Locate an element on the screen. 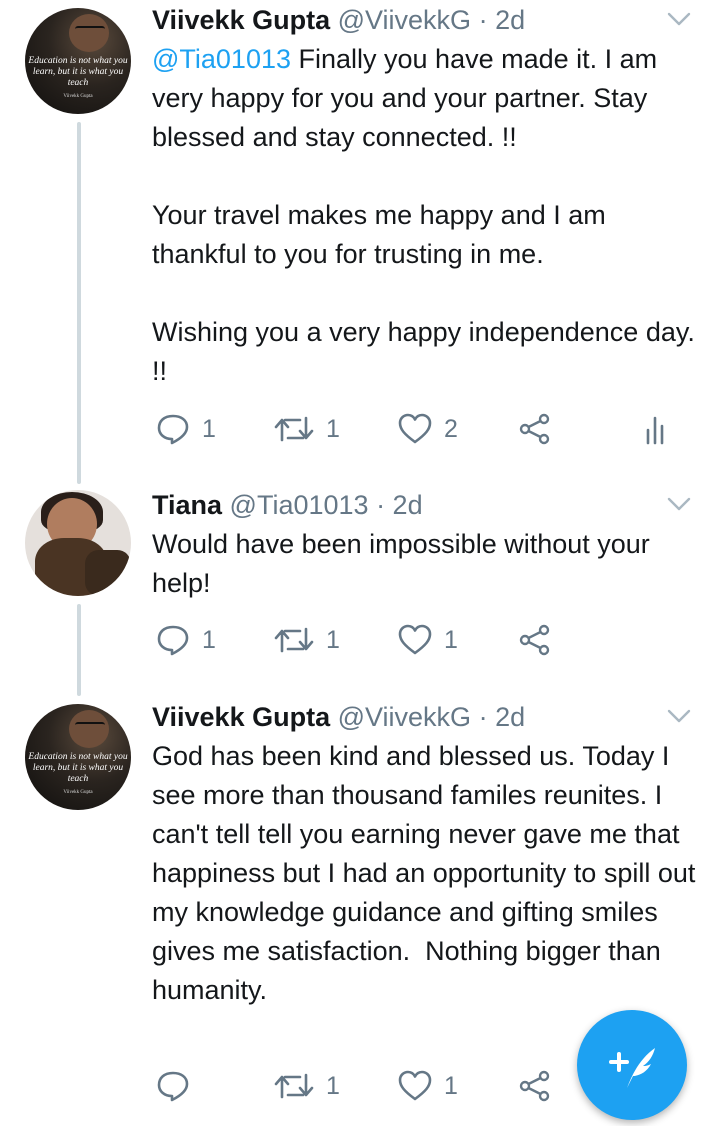 The image size is (720, 1126). like-count: 2 is located at coordinates (451, 428).